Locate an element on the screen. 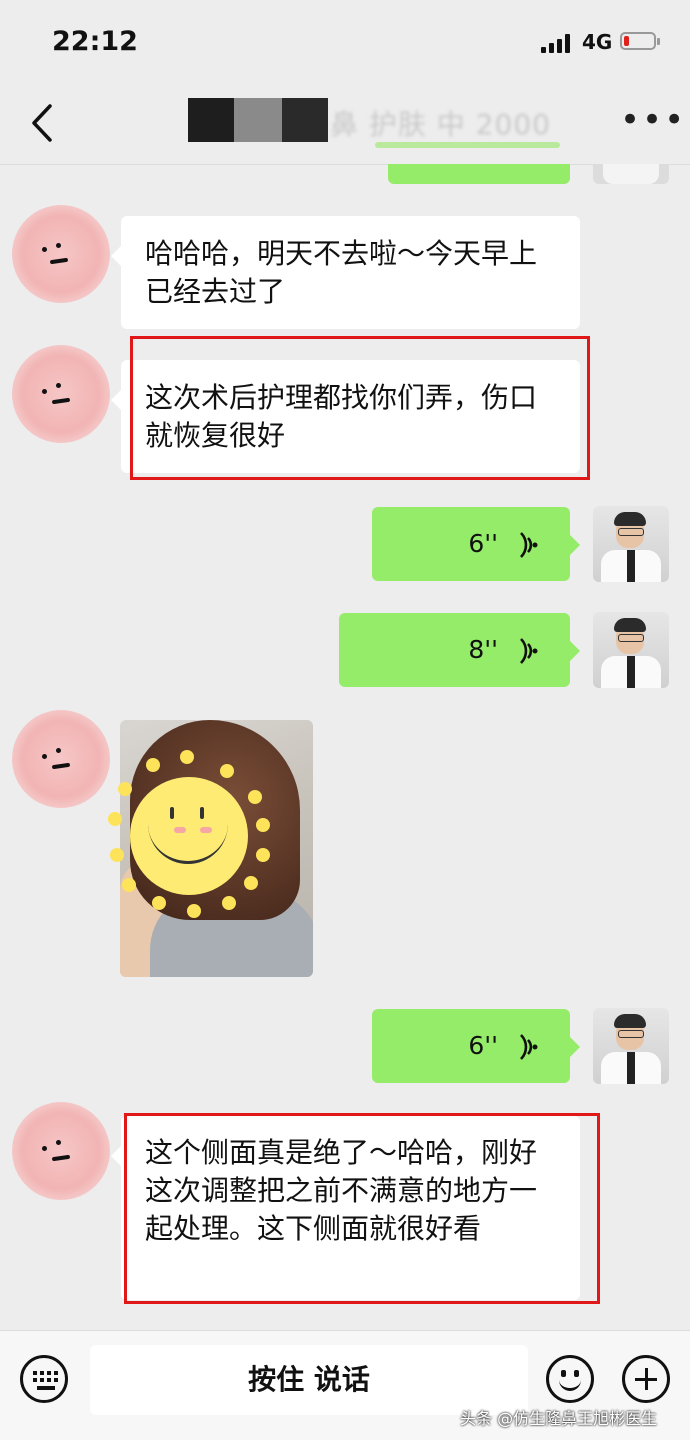 The image size is (690, 1440). watermark: 头条 @仿生隆鼻王旭彬医生 is located at coordinates (559, 1418).